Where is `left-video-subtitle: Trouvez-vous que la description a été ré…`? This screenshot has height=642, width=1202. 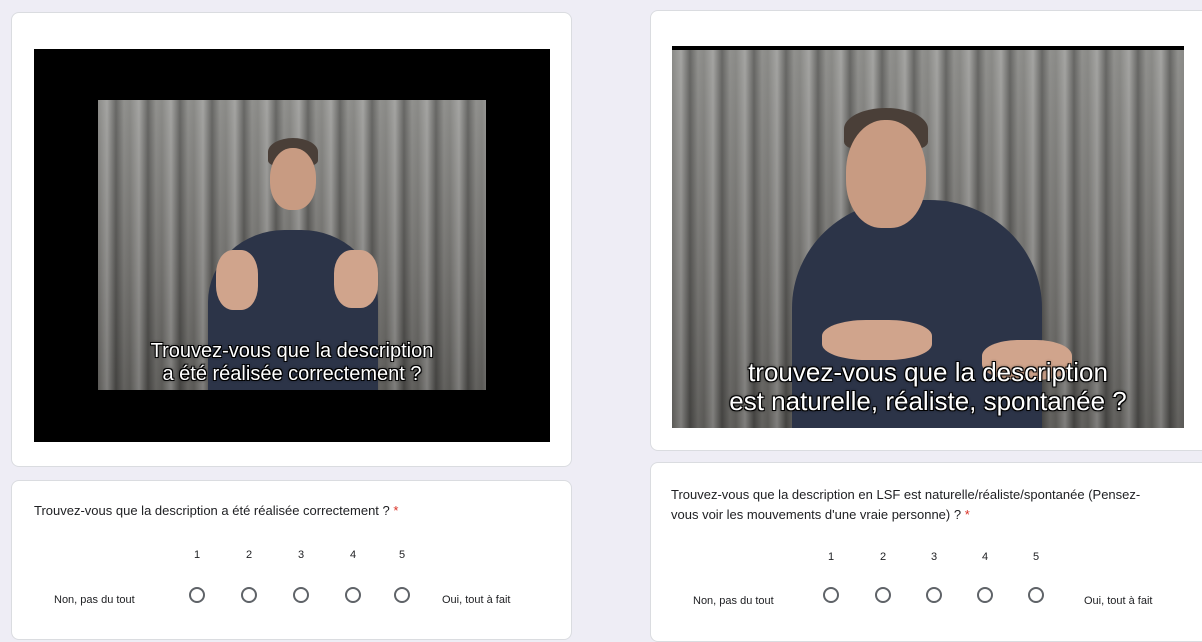 left-video-subtitle: Trouvez-vous que la description a été ré… is located at coordinates (292, 362).